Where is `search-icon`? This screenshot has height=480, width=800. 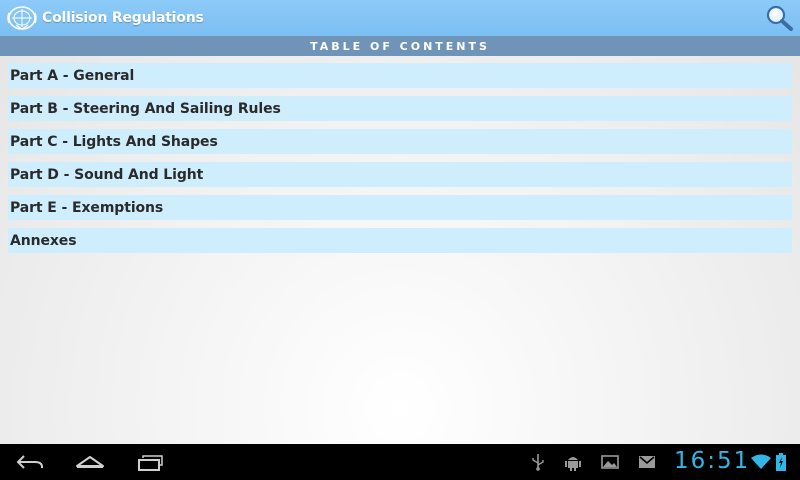 search-icon is located at coordinates (779, 18).